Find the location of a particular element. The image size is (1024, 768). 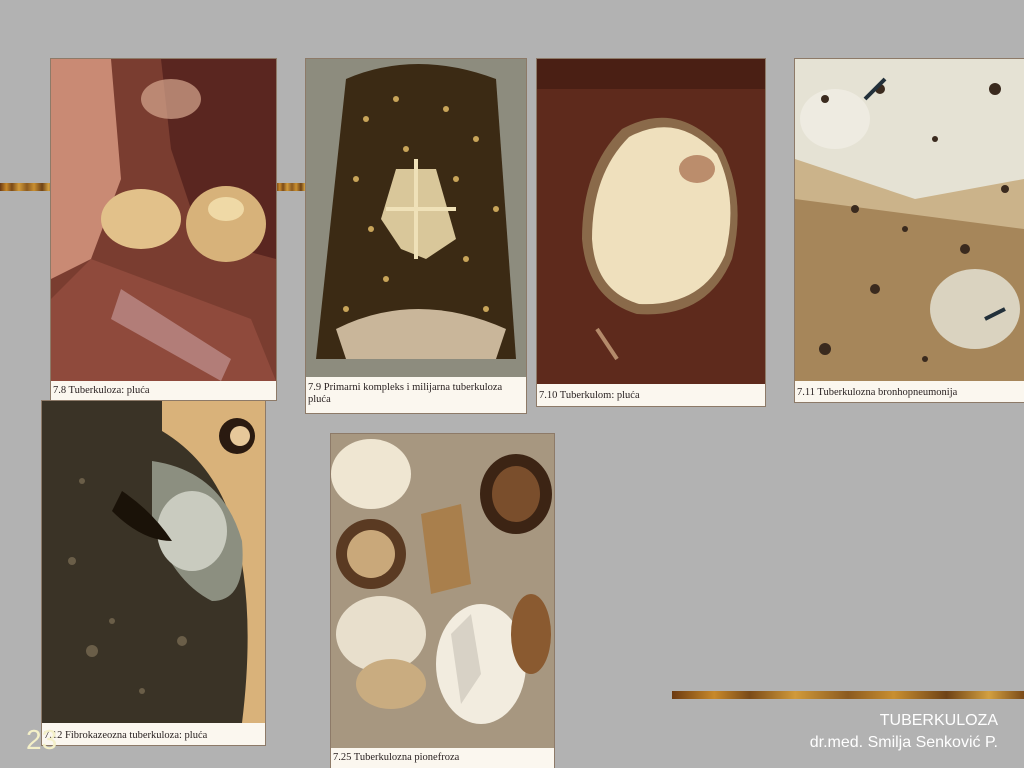

figure-card-7-8: 7.8 Tuberkuloza: pluća is located at coordinates (163, 229).